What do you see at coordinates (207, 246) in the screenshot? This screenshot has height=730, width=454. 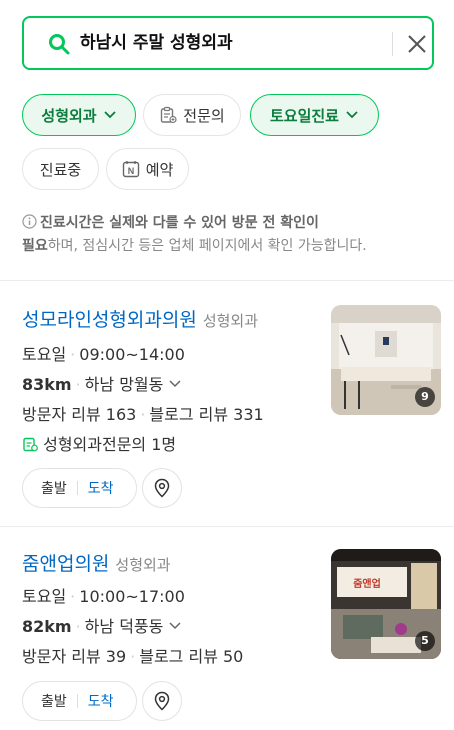 I see `notice-rest: 하며, 점심시간 등은 업체 페이지에서 확인 가능합니다.` at bounding box center [207, 246].